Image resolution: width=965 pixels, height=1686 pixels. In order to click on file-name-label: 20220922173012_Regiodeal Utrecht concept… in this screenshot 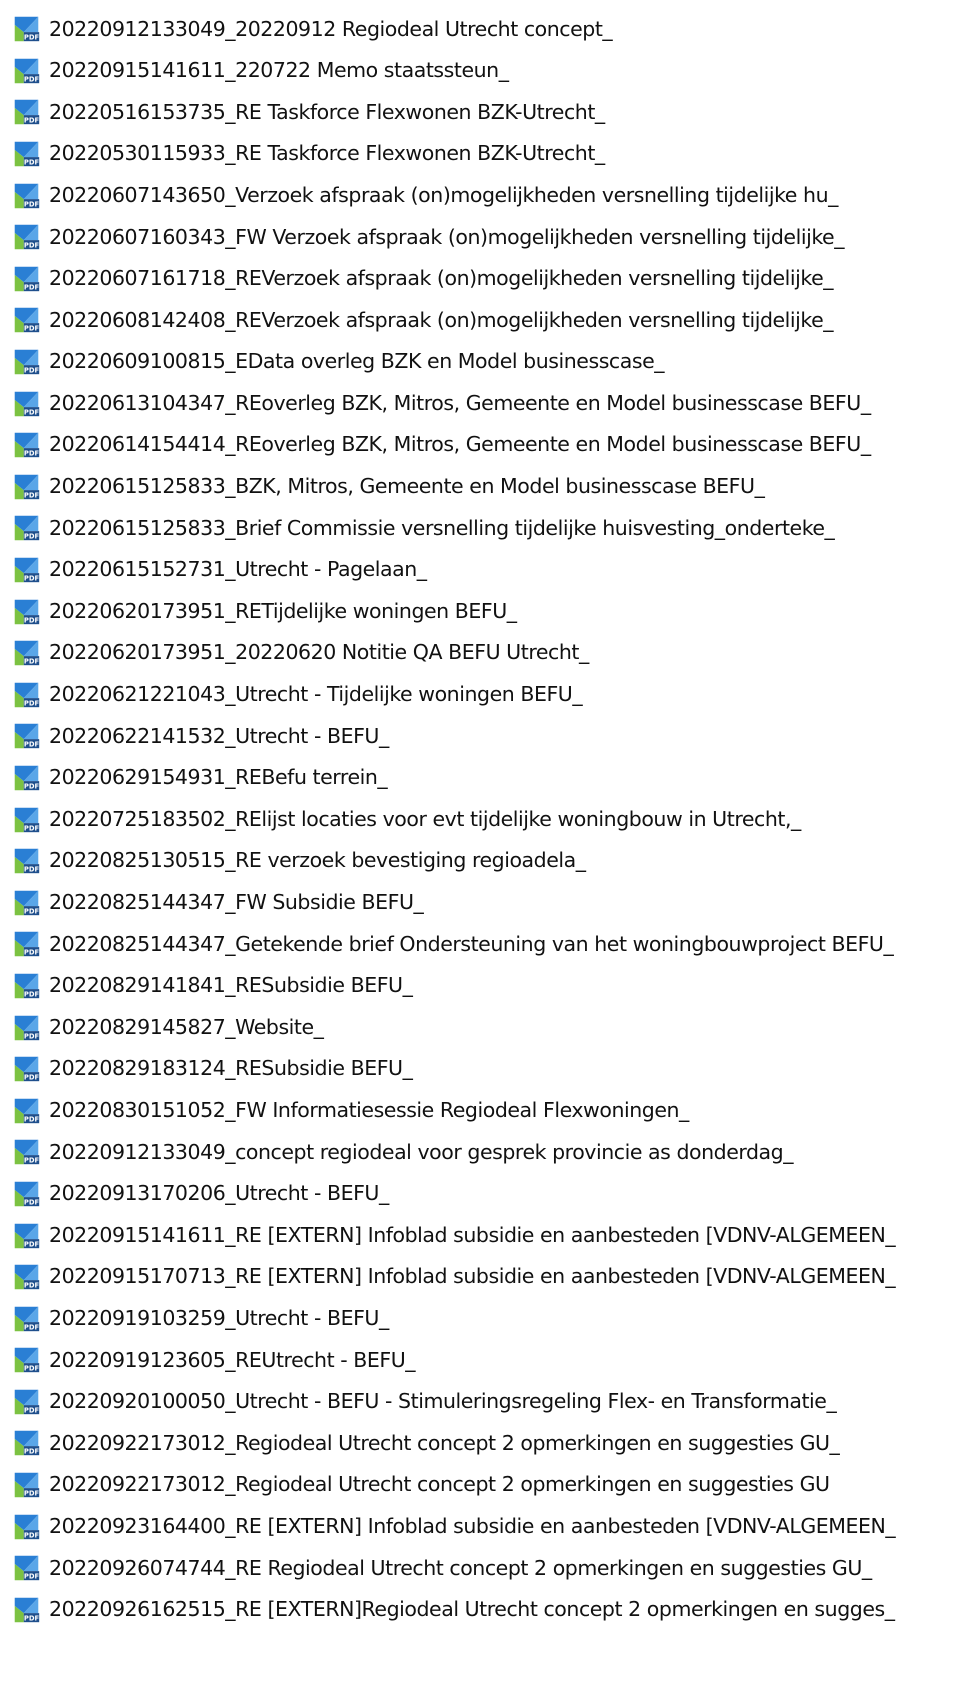, I will do `click(439, 1484)`.